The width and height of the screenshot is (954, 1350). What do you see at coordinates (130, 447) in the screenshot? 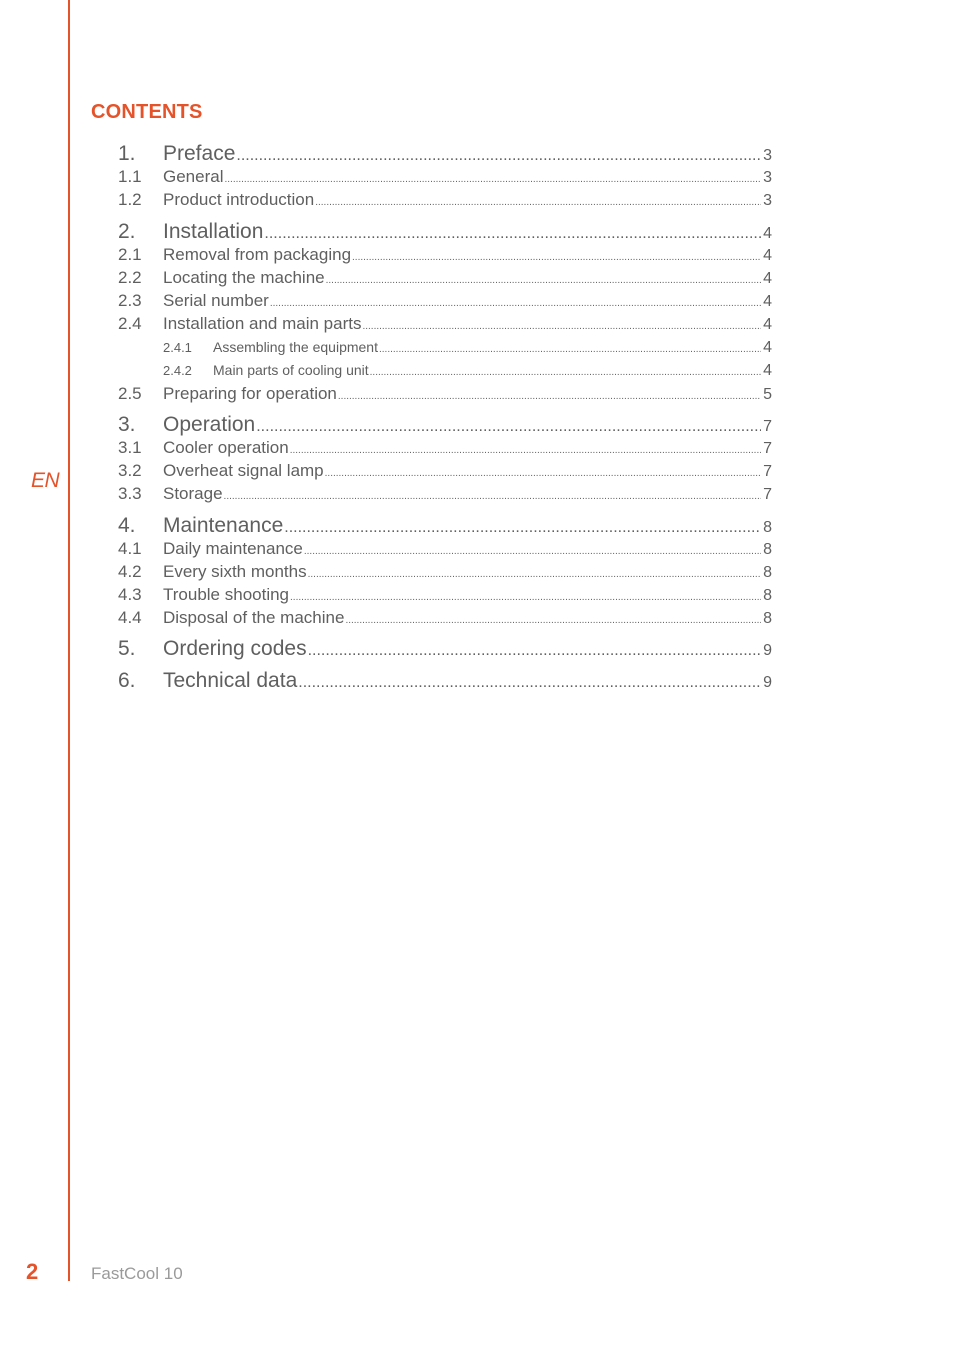
I see `toc-number: 3.1` at bounding box center [130, 447].